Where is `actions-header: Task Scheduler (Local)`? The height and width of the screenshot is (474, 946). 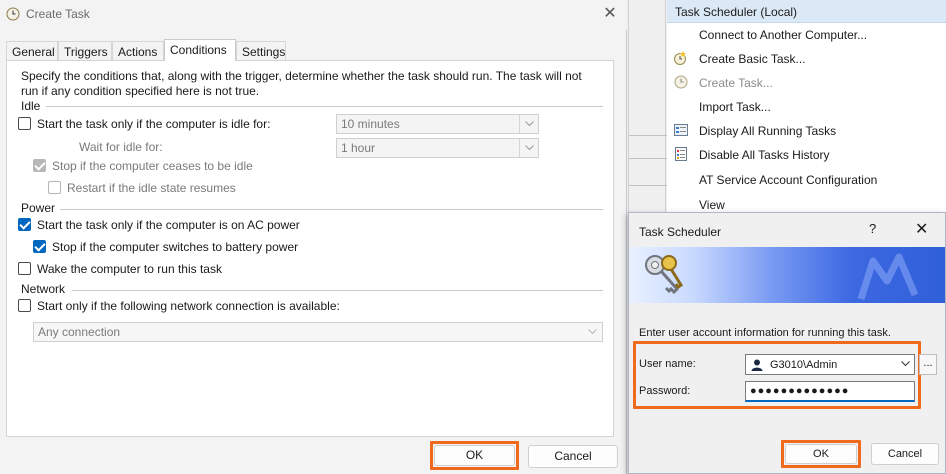
actions-header: Task Scheduler (Local) is located at coordinates (806, 11).